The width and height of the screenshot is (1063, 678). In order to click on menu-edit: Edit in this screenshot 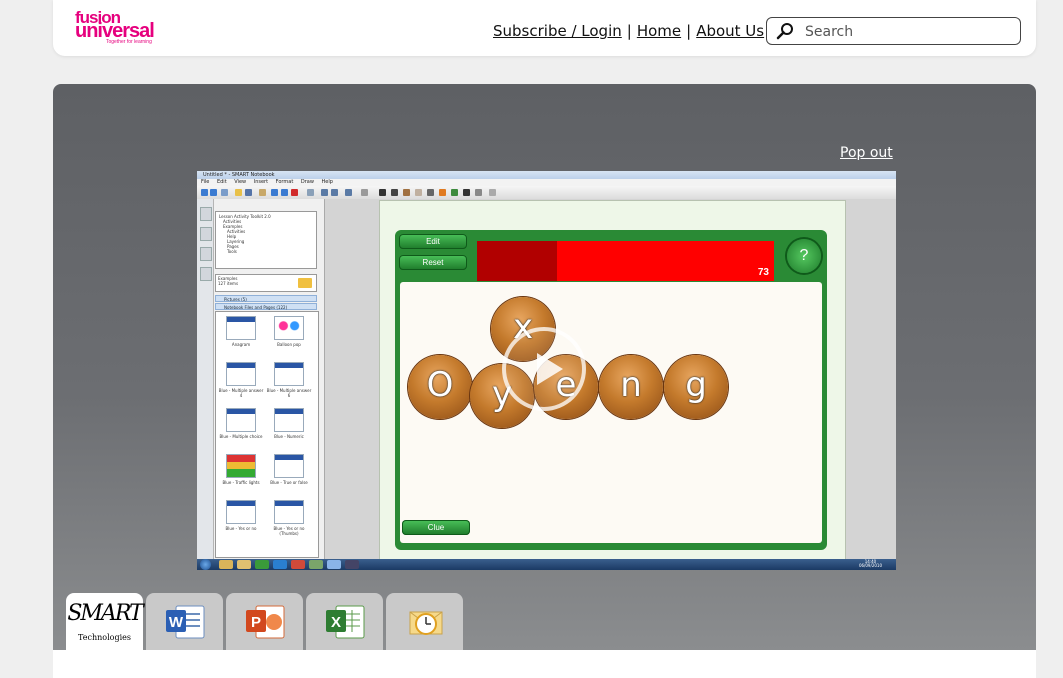, I will do `click(222, 182)`.